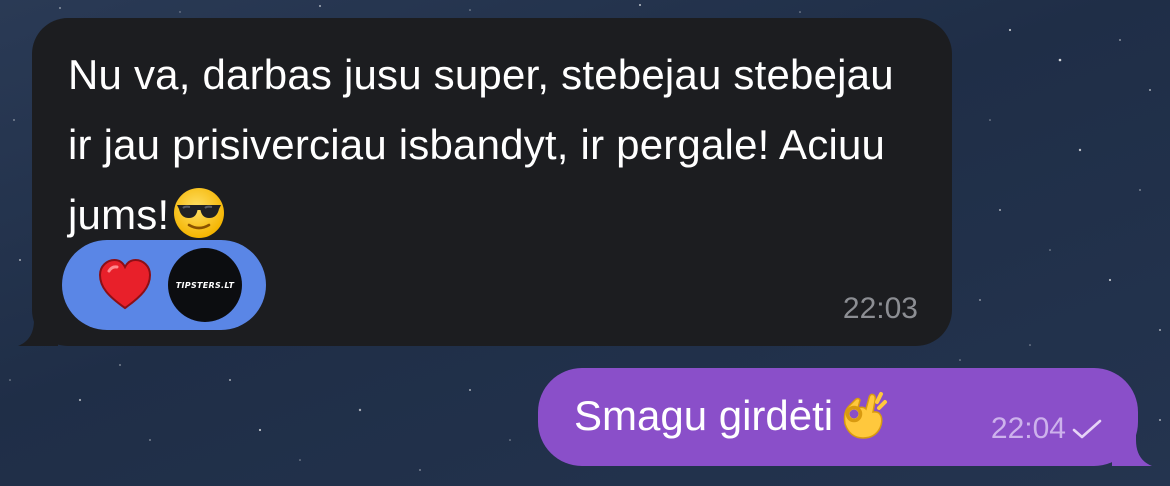  What do you see at coordinates (1132, 446) in the screenshot?
I see `outgoing-bubble-tail` at bounding box center [1132, 446].